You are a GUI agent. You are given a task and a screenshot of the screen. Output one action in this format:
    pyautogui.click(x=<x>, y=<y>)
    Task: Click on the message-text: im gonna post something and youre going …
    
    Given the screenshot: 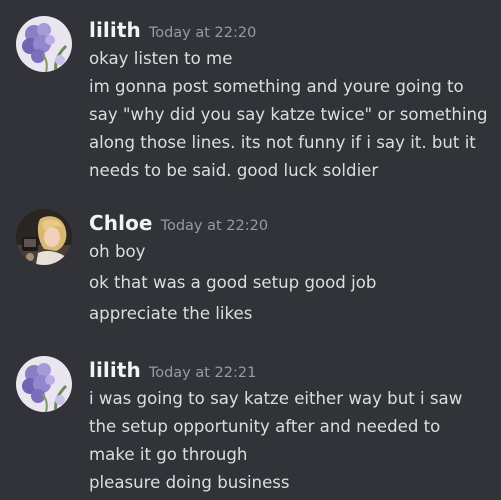 What is the action you would take?
    pyautogui.click(x=276, y=86)
    